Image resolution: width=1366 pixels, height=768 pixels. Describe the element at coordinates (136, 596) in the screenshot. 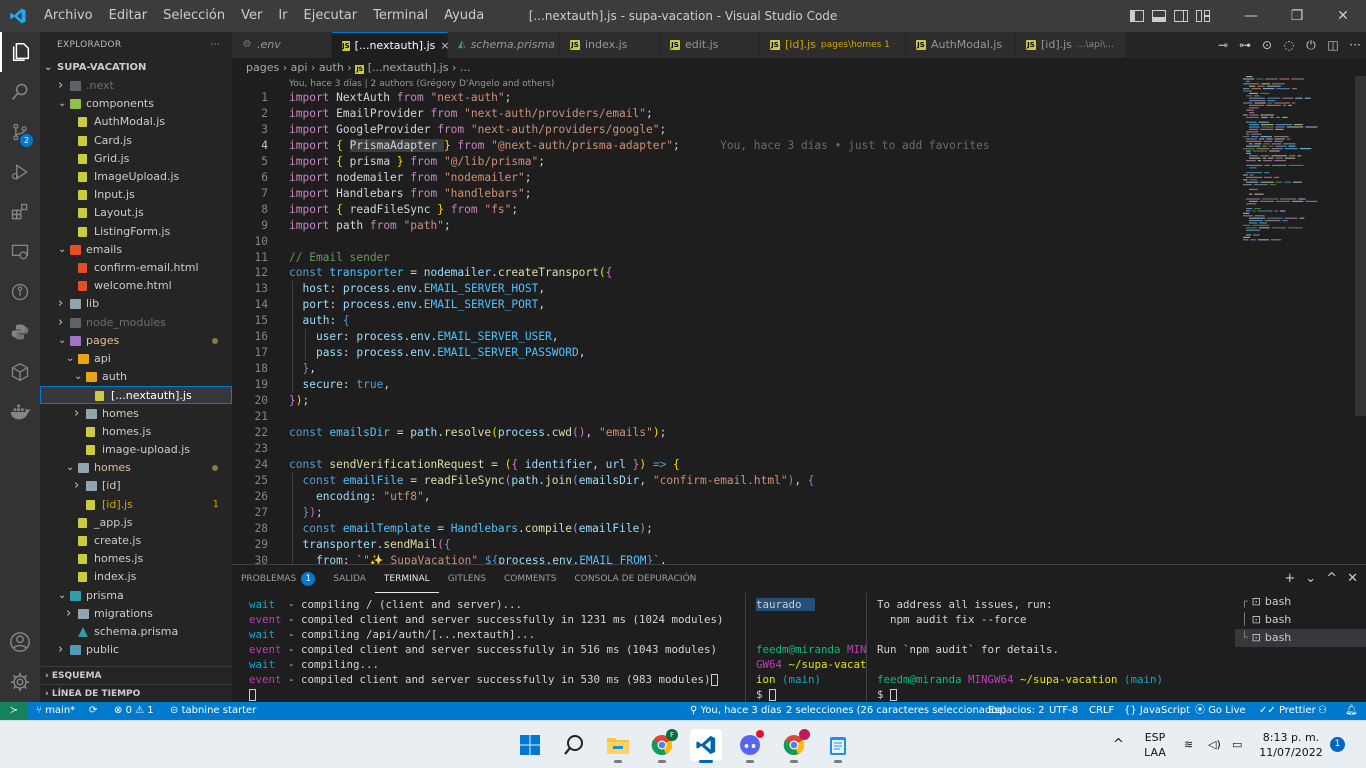

I see `folder-item: ⌄ prisma` at that location.